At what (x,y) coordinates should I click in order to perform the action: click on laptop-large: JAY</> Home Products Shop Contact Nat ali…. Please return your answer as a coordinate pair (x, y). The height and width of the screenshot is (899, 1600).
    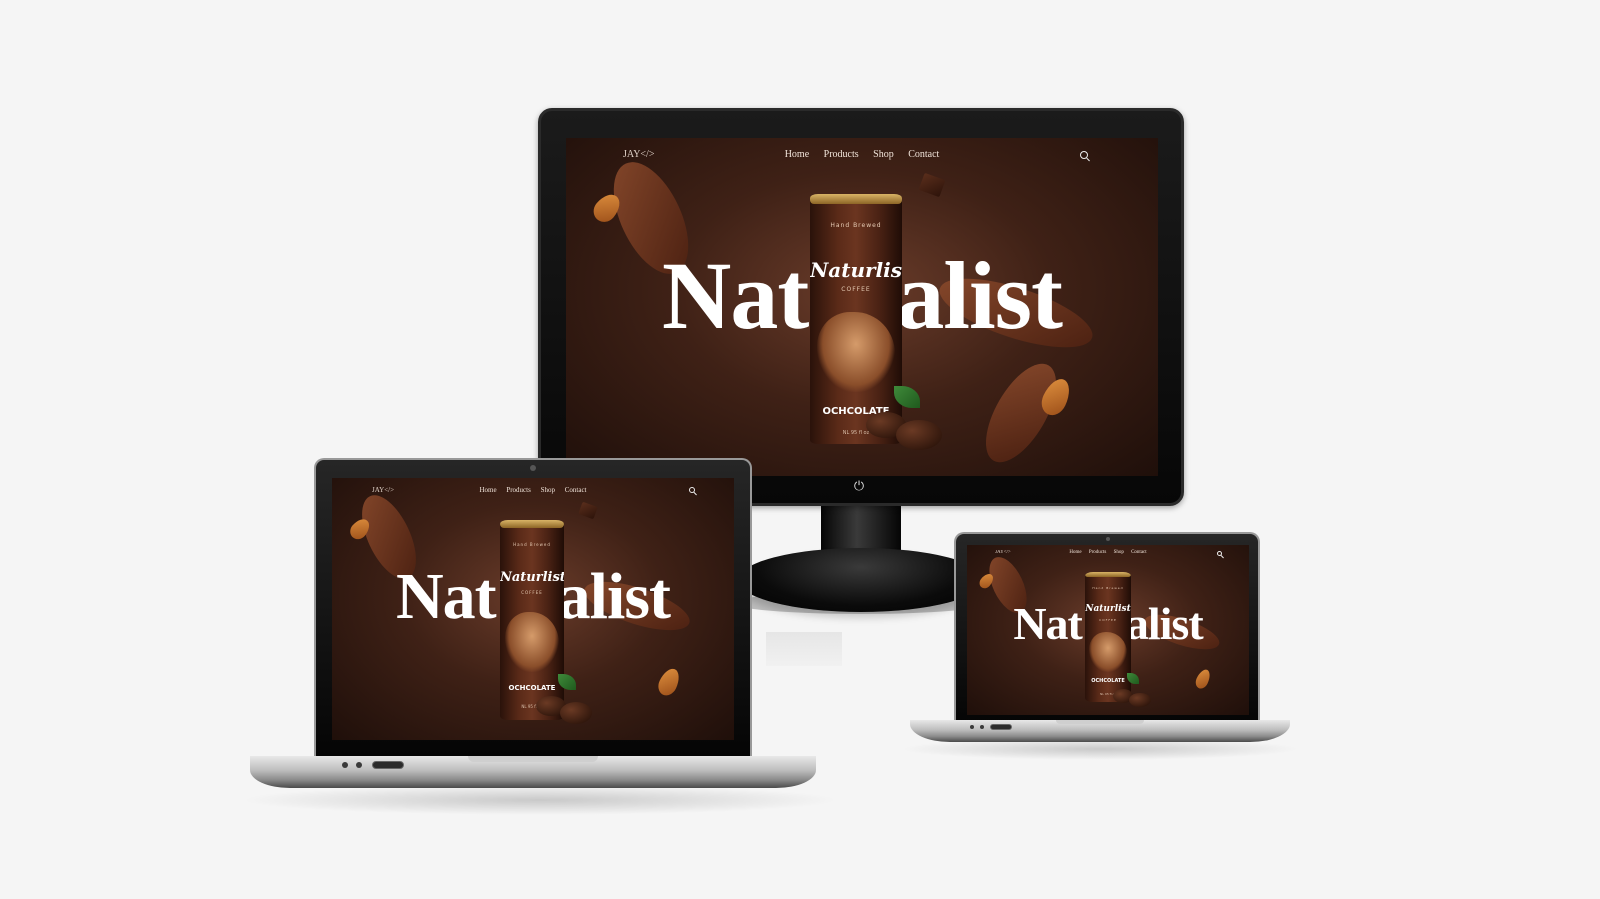
    Looking at the image, I should click on (540, 628).